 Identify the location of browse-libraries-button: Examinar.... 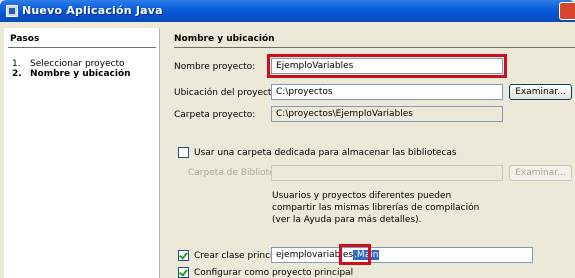
(540, 173).